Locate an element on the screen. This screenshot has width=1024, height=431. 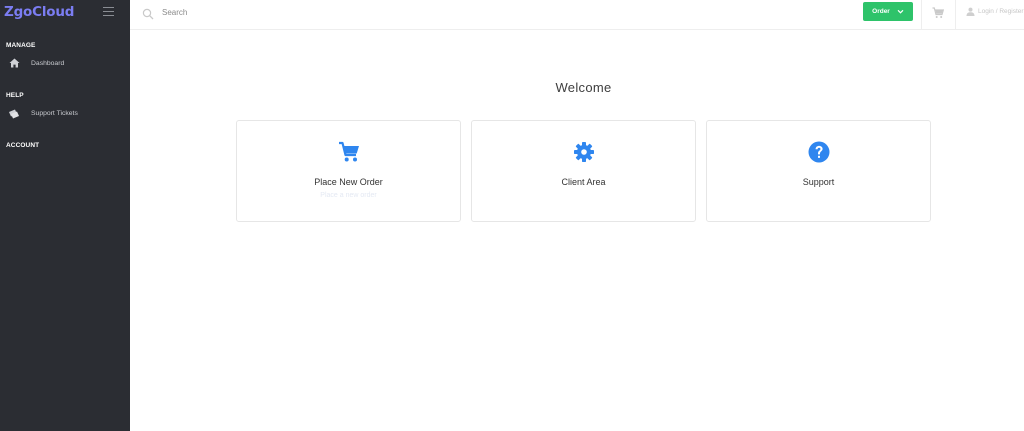
gear-icon is located at coordinates (584, 152).